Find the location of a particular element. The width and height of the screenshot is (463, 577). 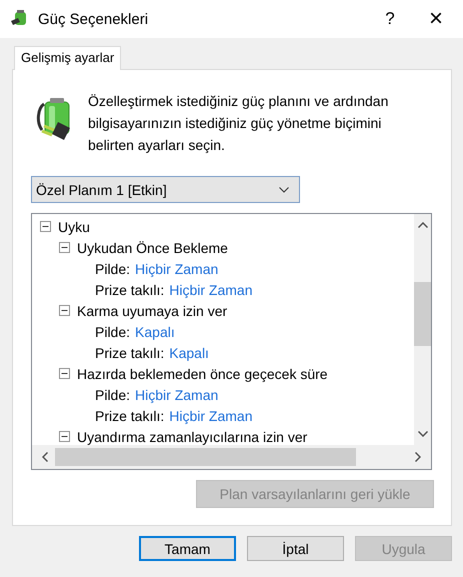

scroll-down-icon is located at coordinates (423, 434).